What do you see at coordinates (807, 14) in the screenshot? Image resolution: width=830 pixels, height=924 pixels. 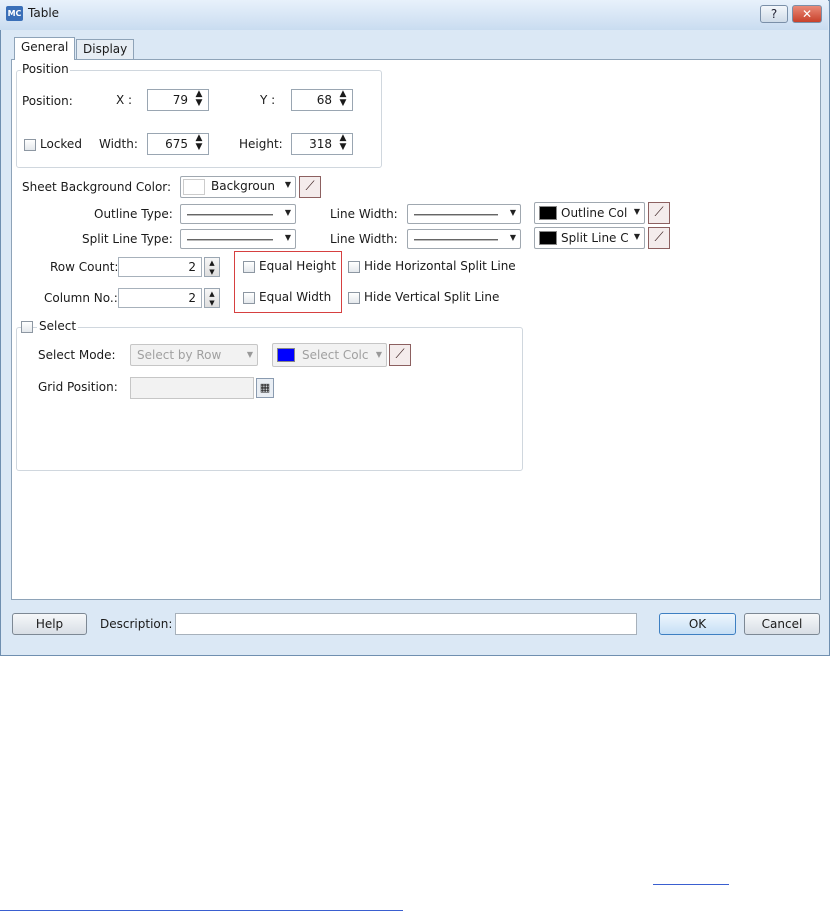 I see `close-button: ✕` at bounding box center [807, 14].